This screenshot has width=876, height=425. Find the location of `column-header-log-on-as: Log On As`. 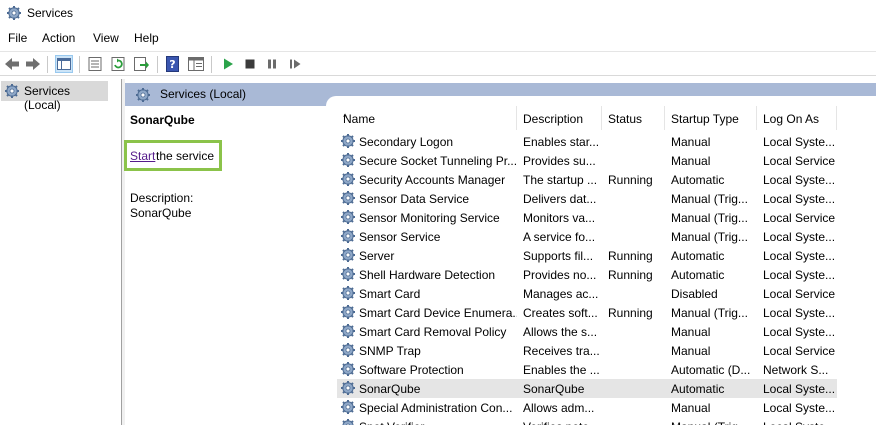

column-header-log-on-as: Log On As is located at coordinates (797, 118).